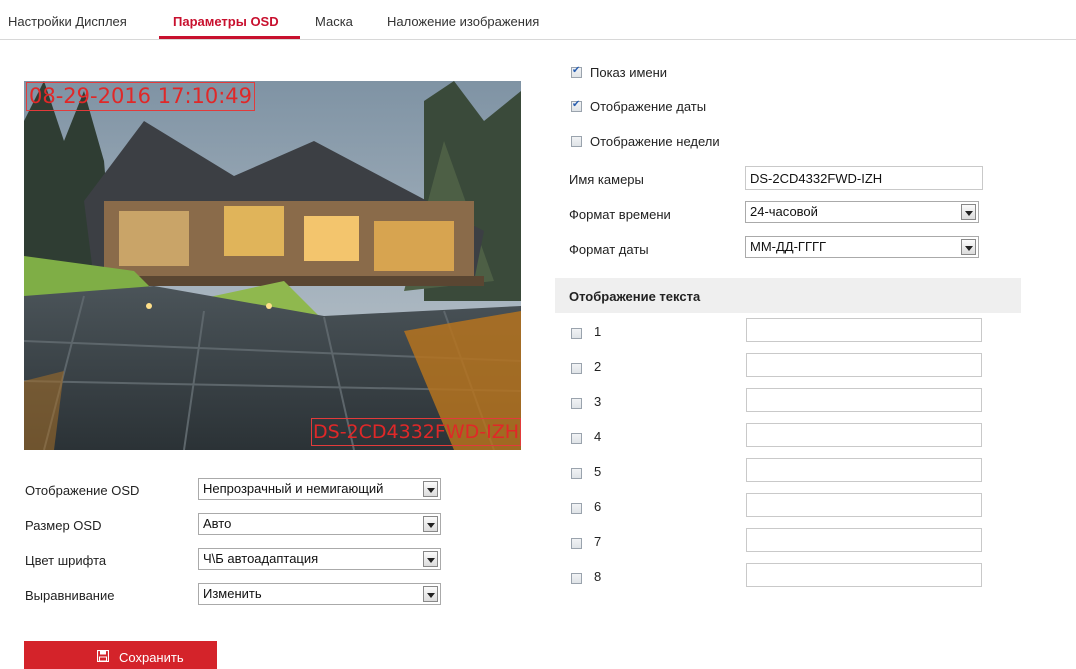  Describe the element at coordinates (606, 179) in the screenshot. I see `camera-name-label: Имя камеры` at that location.